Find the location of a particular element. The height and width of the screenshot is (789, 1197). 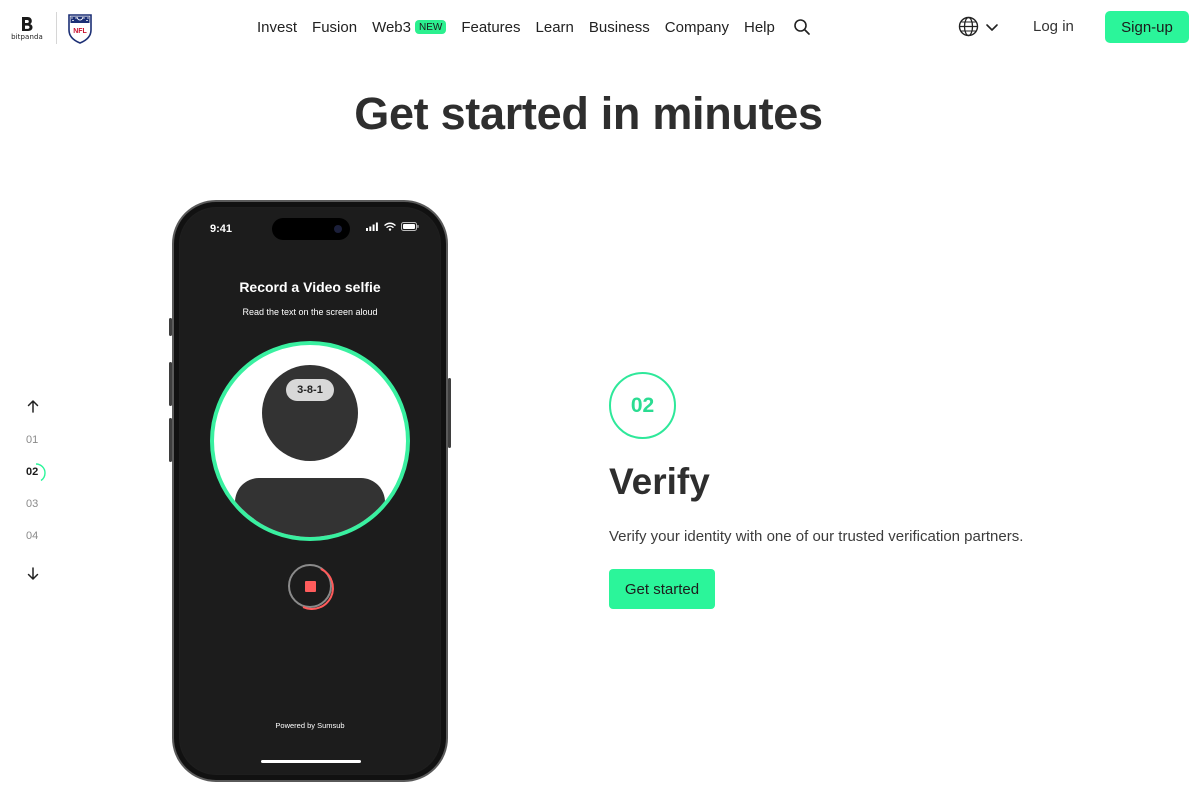

arrow-down-icon is located at coordinates (33, 574).